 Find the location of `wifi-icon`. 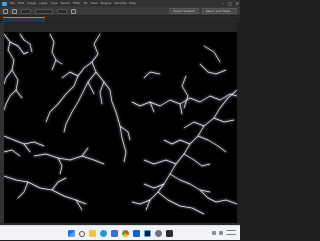

wifi-icon is located at coordinates (214, 232).